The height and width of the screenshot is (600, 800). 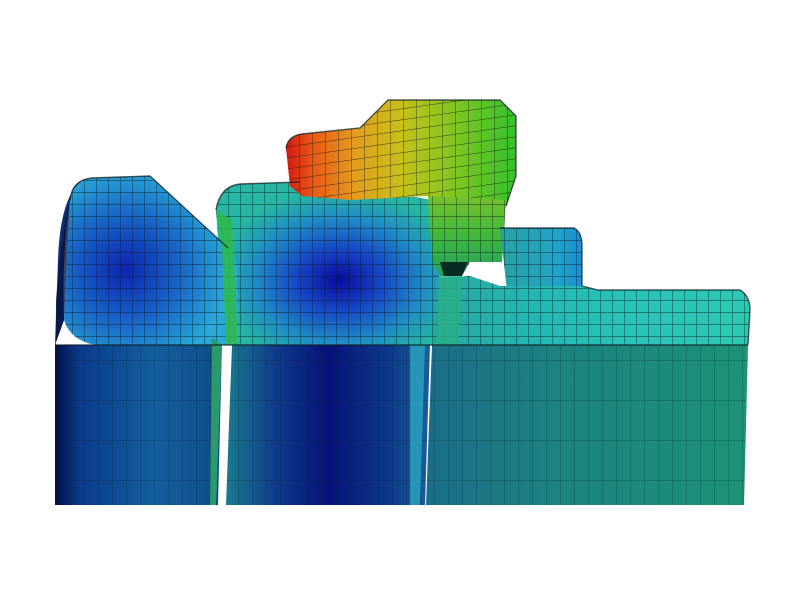 What do you see at coordinates (146, 340) in the screenshot?
I see `left-flange` at bounding box center [146, 340].